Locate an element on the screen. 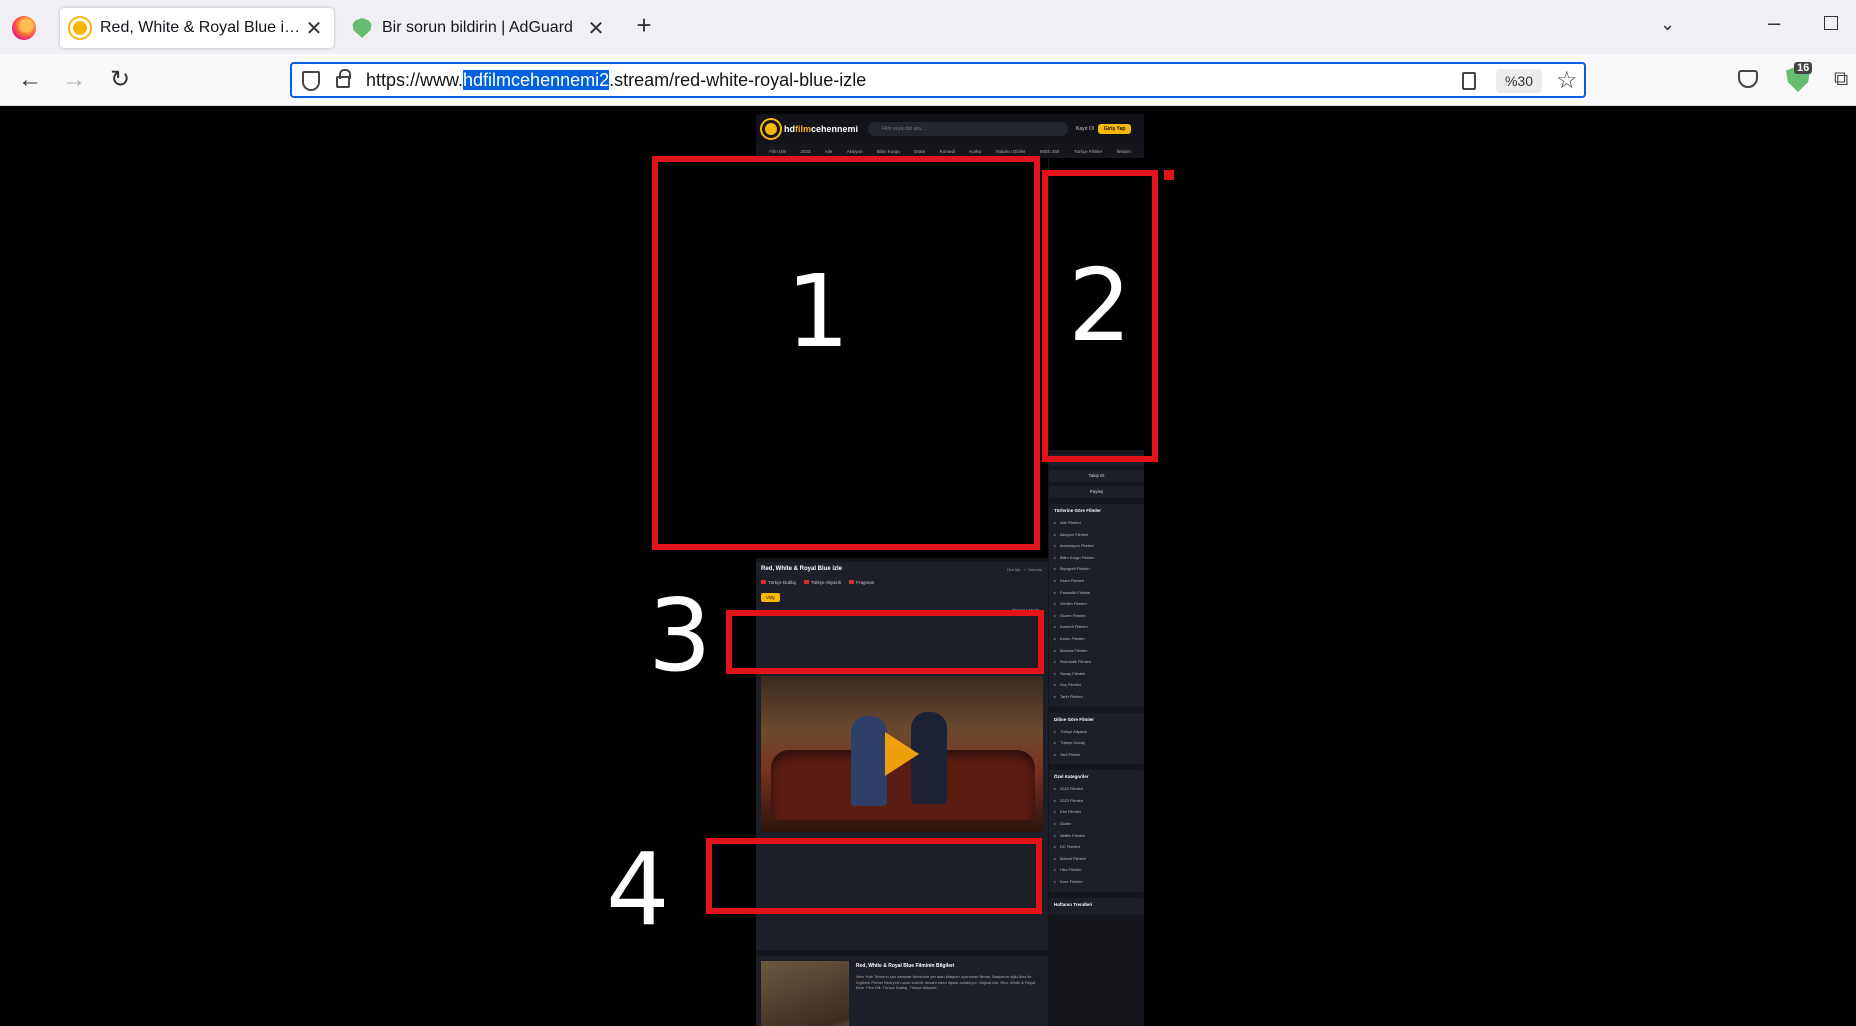  tab-altyazi: Türkçe Altyazılı is located at coordinates (823, 582).